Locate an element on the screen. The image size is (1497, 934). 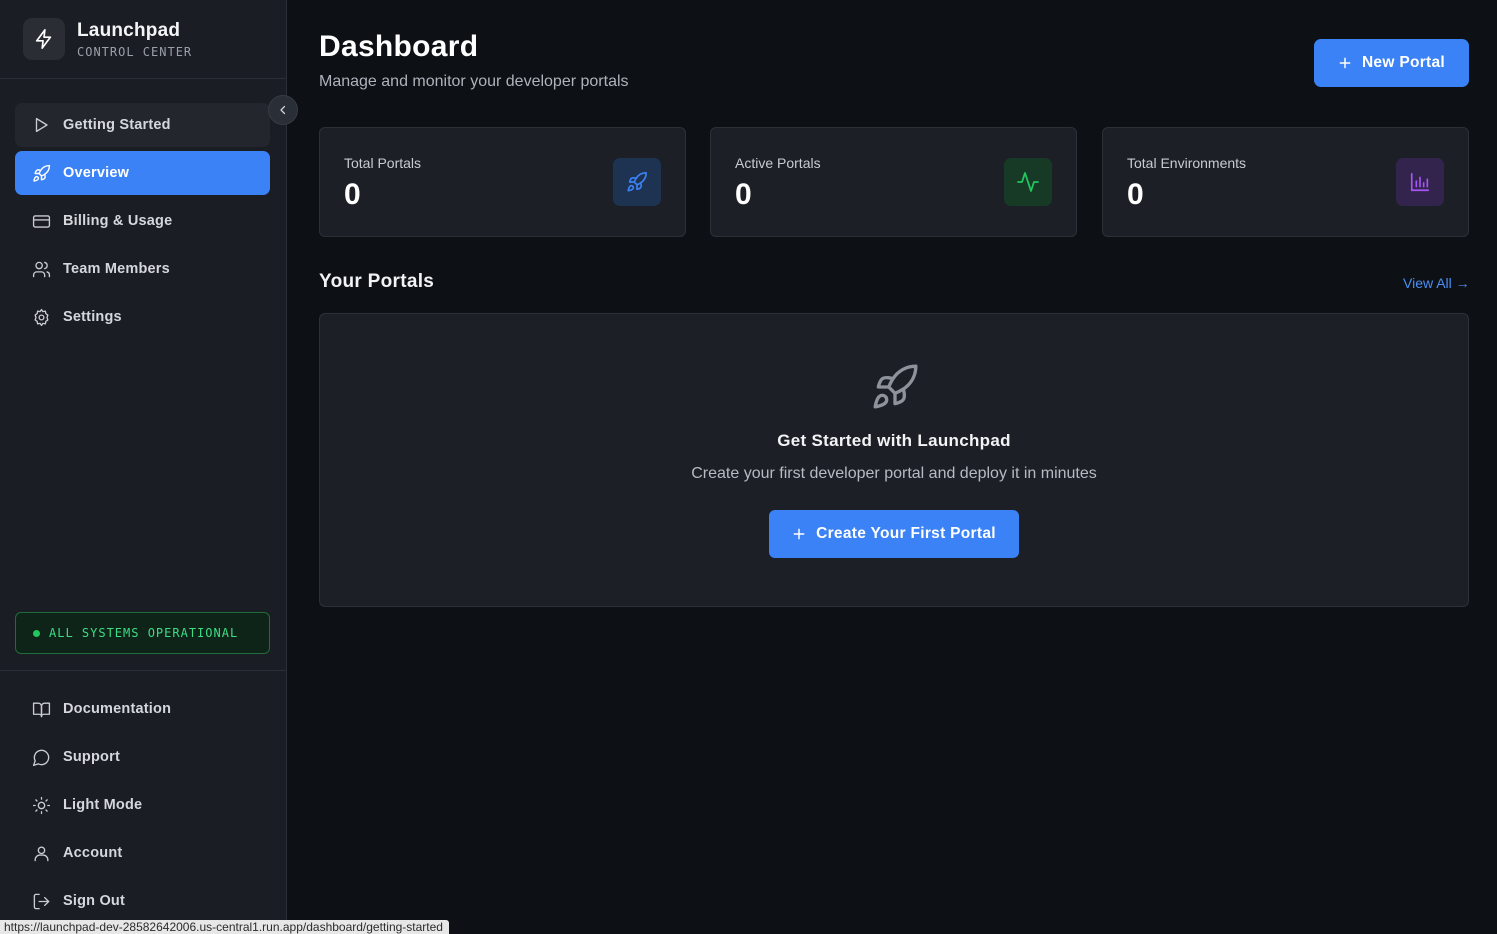
status-dot-icon is located at coordinates (36, 633).